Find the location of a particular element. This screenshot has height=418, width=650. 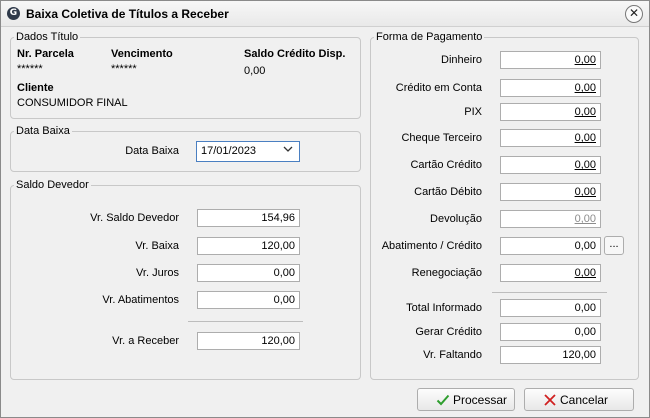

devolucao-label: Devolução is located at coordinates (456, 219).